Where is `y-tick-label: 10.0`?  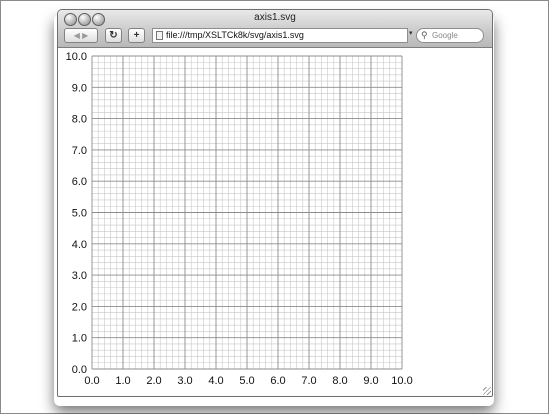 y-tick-label: 10.0 is located at coordinates (76, 57).